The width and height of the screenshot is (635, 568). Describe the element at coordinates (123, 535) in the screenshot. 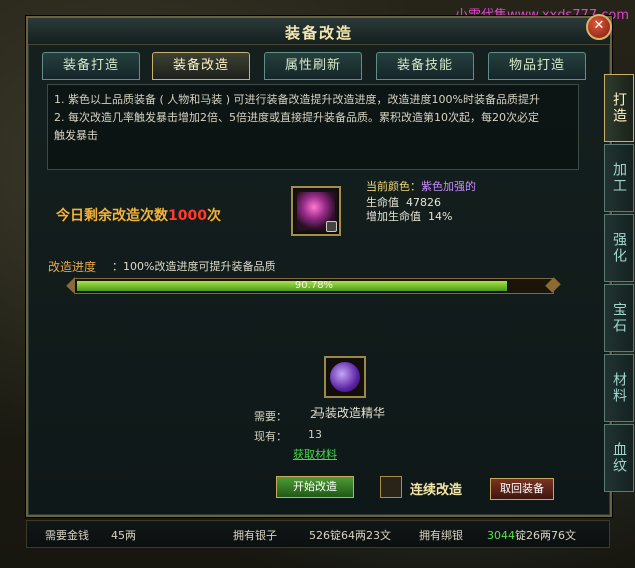

I see `gold-required-value: 45两` at that location.